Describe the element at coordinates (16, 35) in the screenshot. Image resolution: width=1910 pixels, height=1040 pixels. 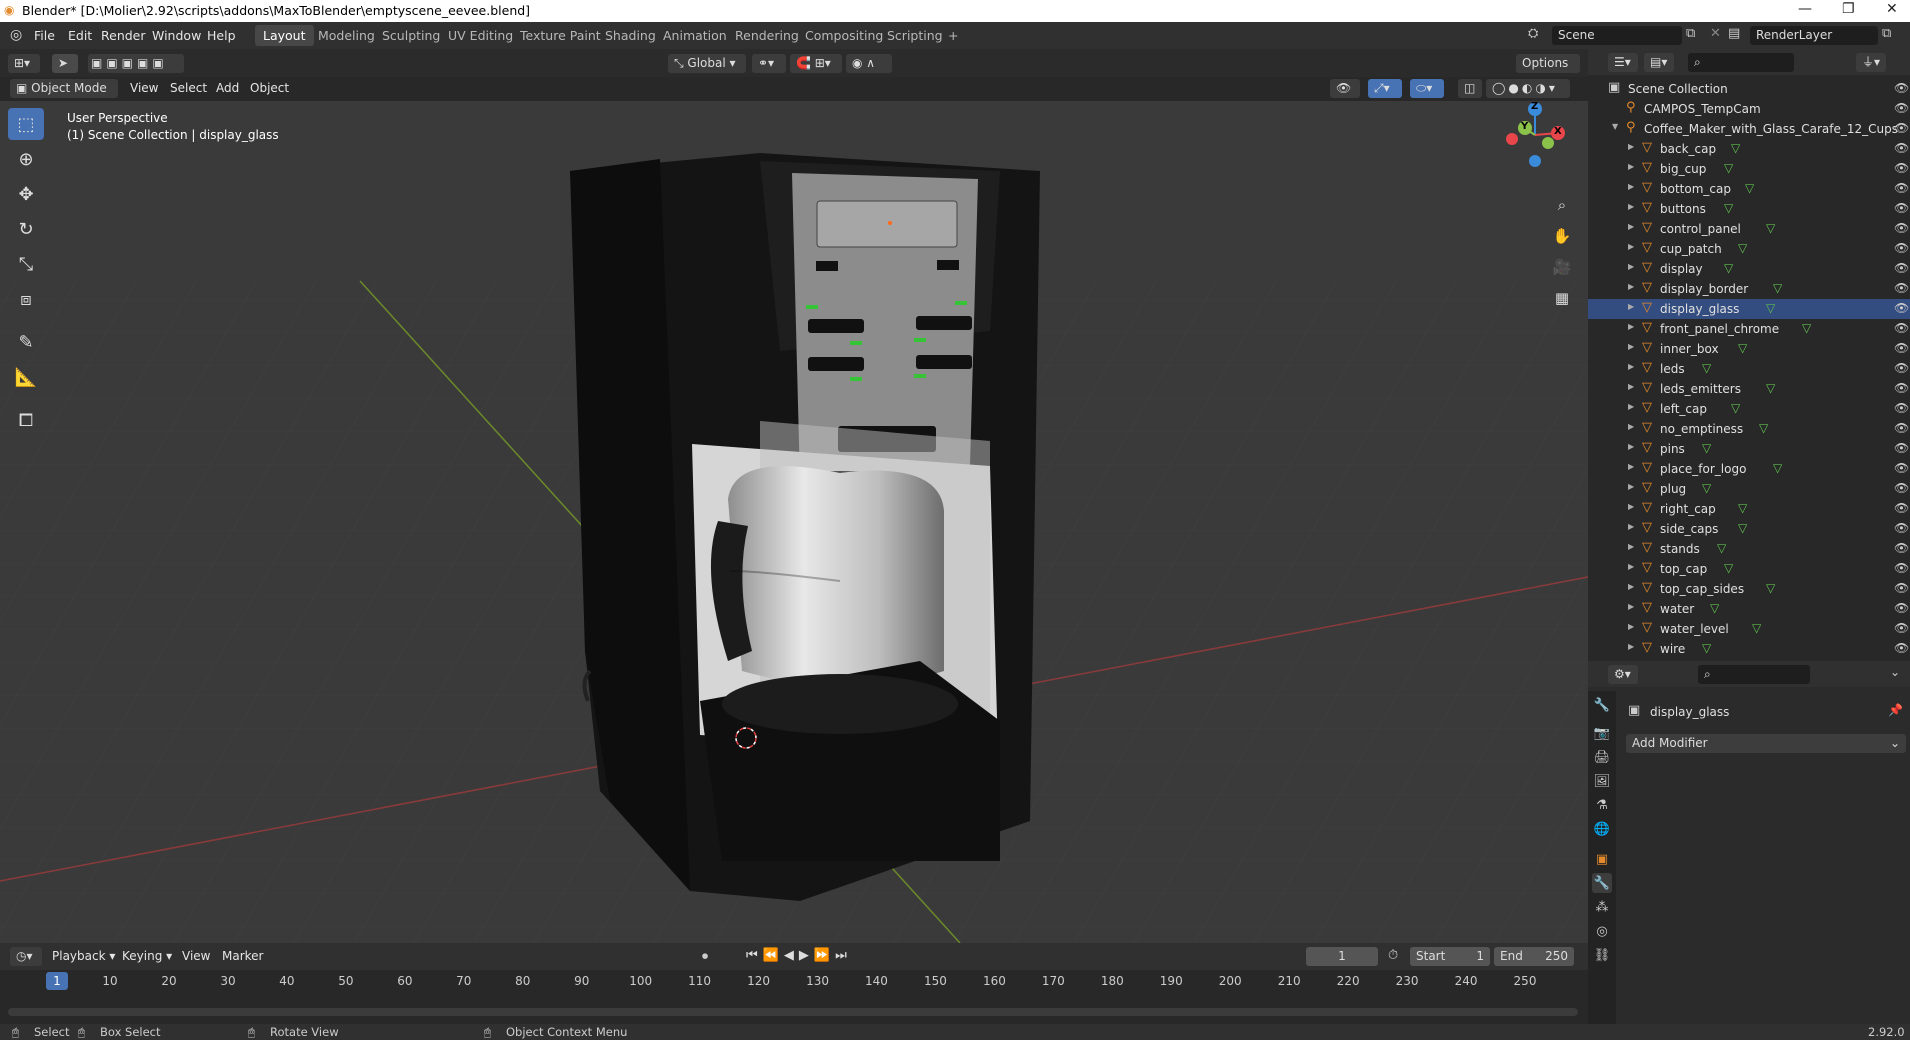
I see `blender-menu-icon: ◎` at that location.